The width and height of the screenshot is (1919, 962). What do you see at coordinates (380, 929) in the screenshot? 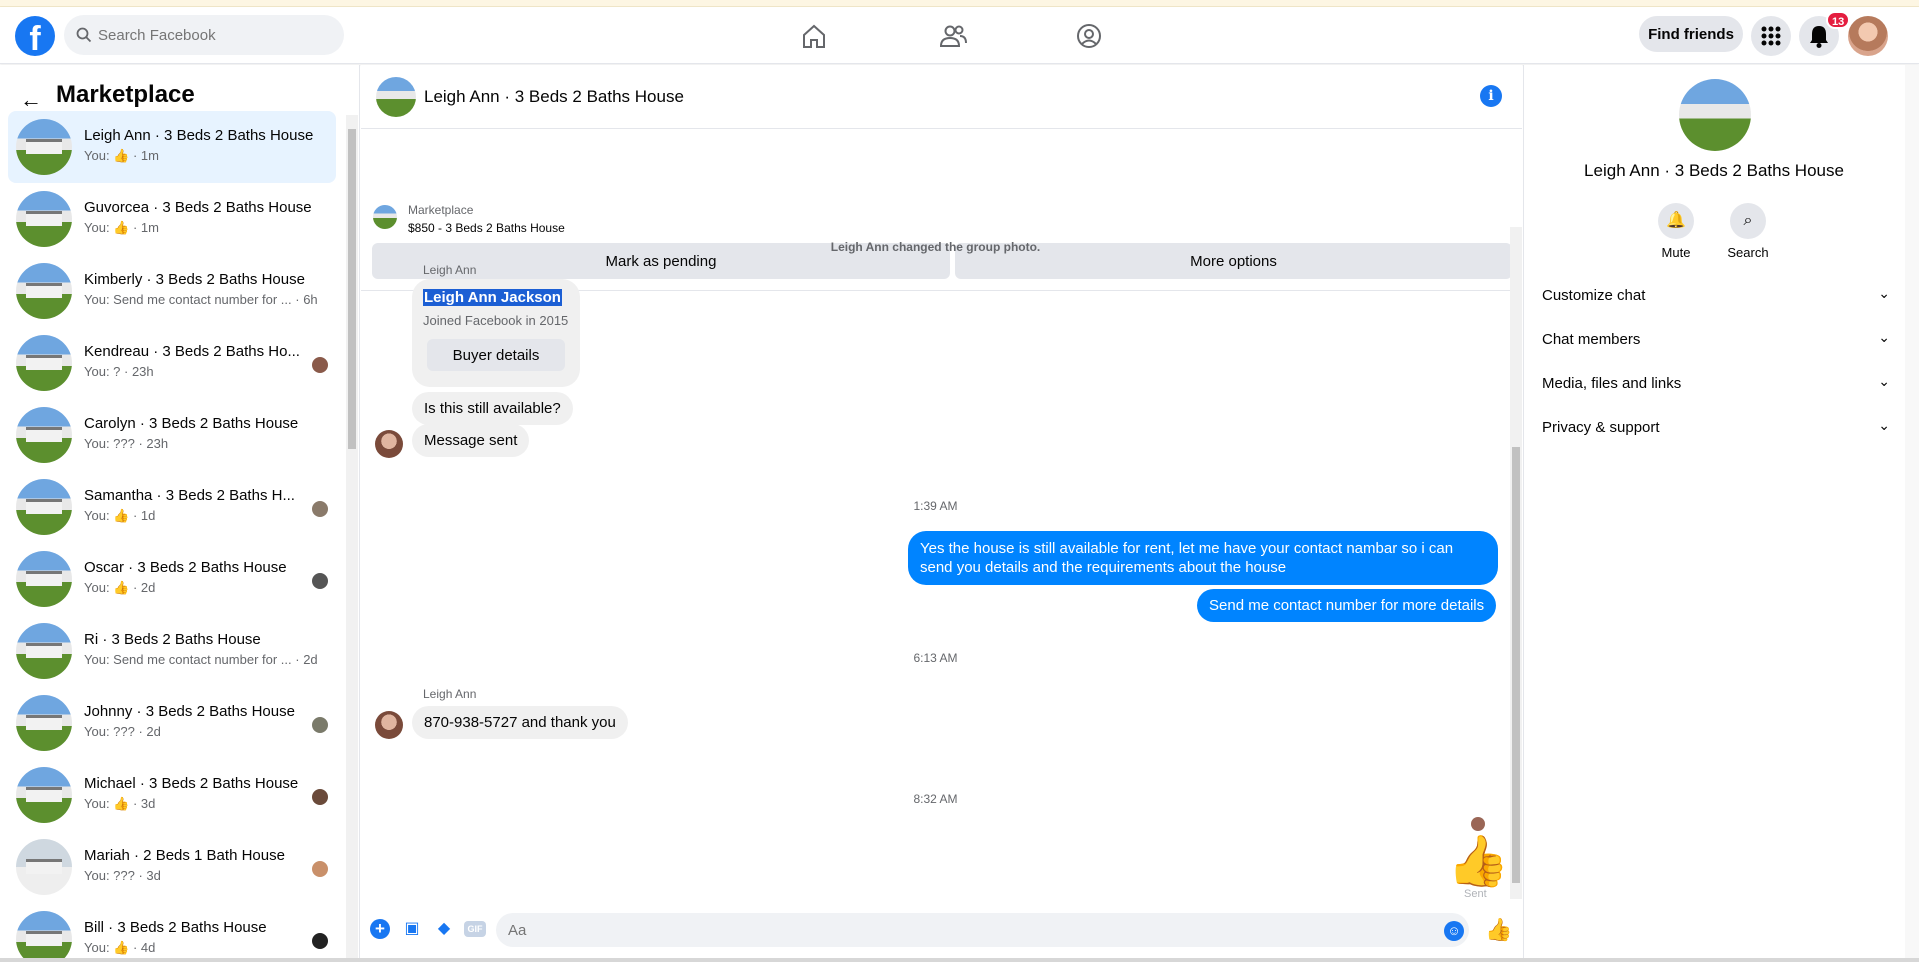
I see `plus-icon: +` at bounding box center [380, 929].